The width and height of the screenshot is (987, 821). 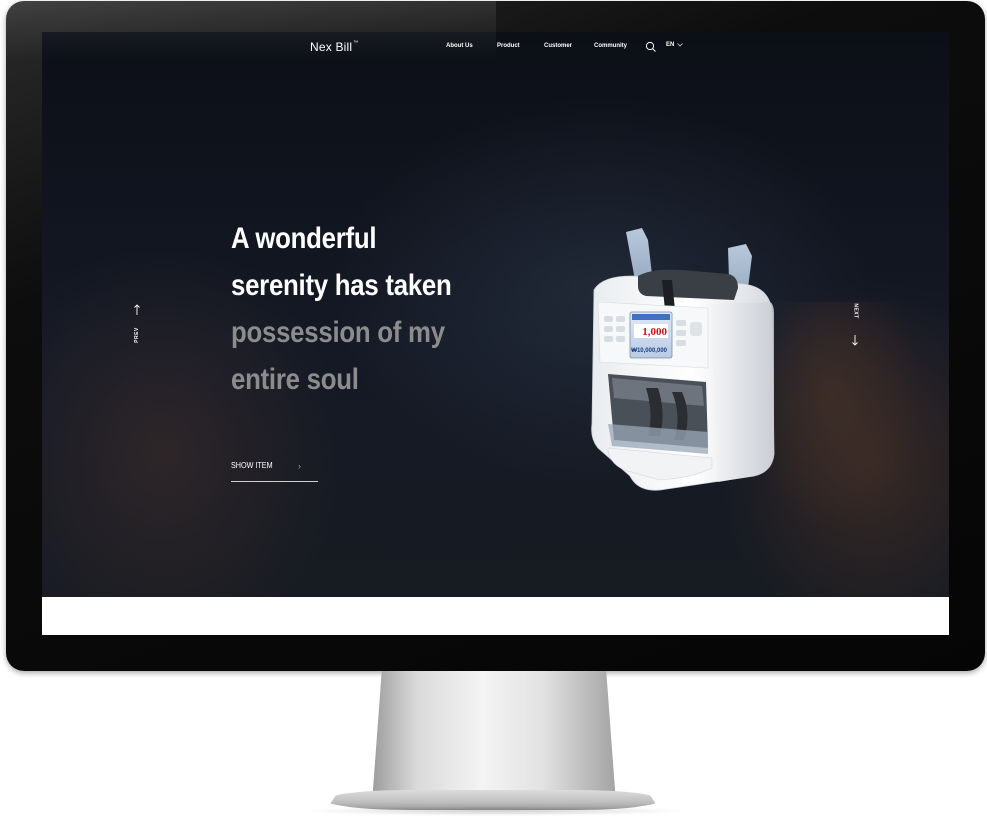 I want to click on brand-logo-text: Nex Bill, so click(x=331, y=47).